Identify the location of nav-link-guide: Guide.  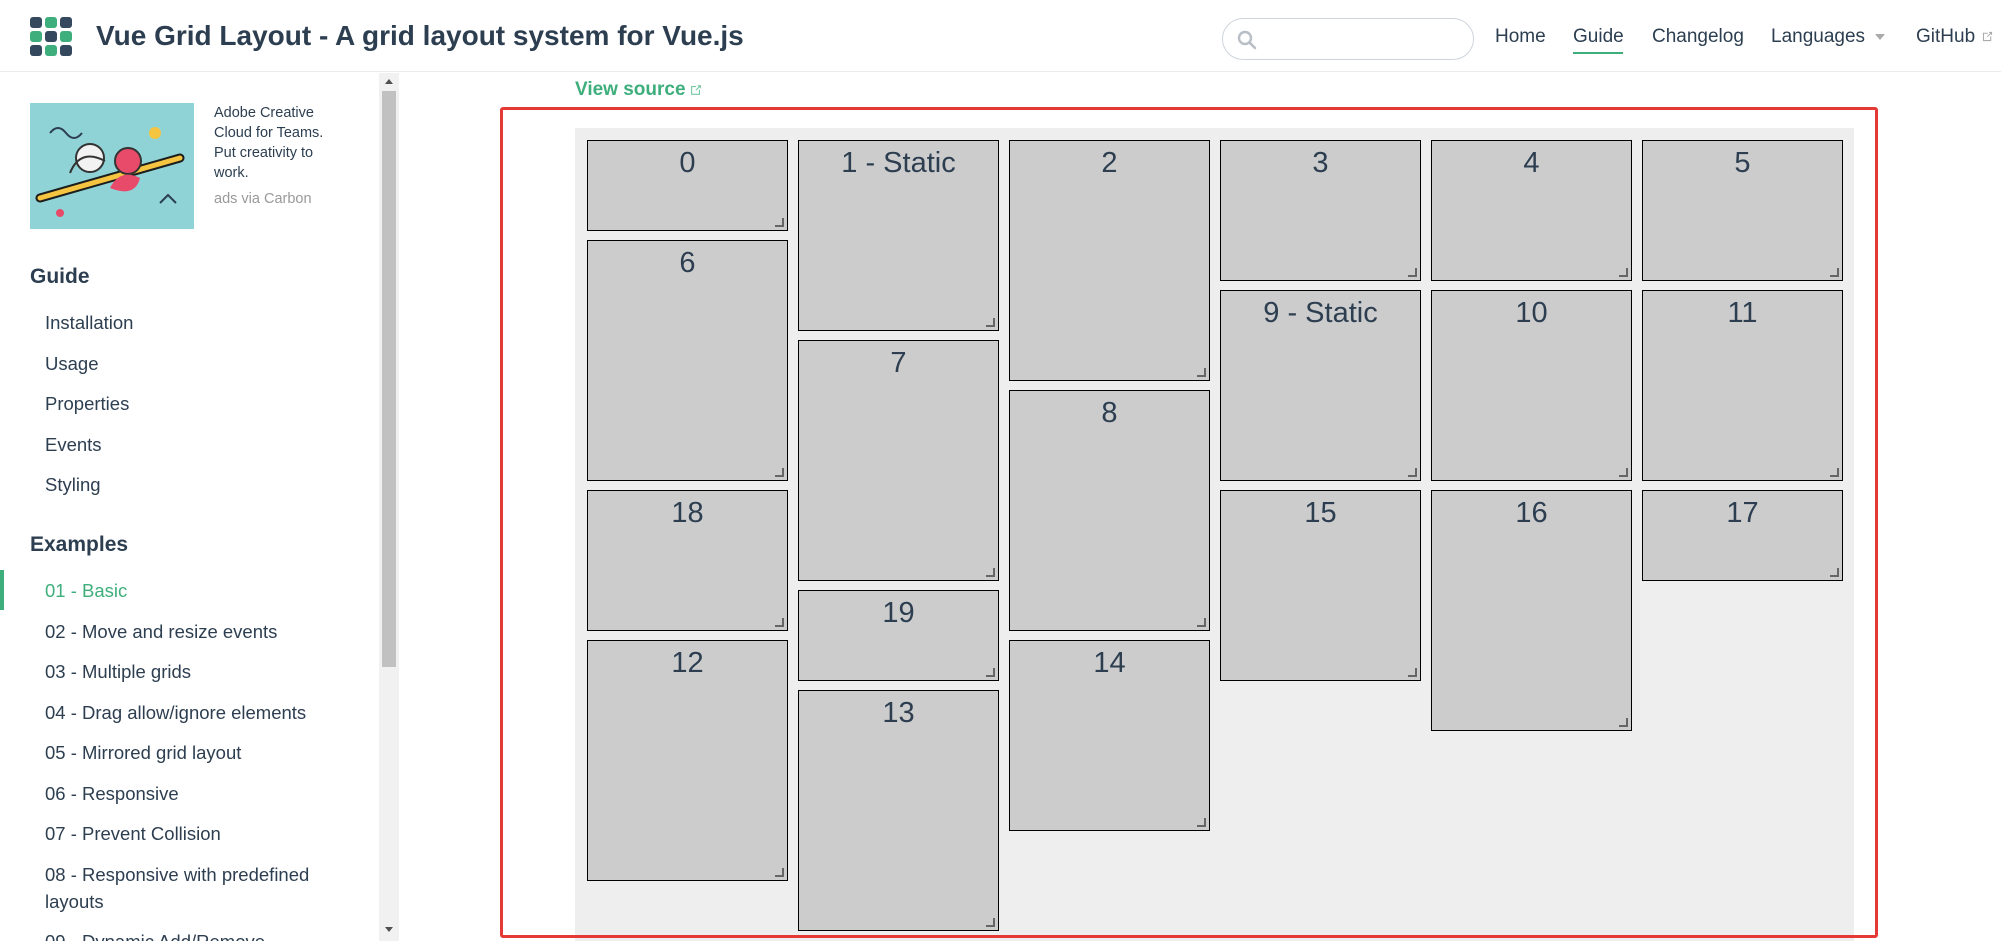
(1598, 37).